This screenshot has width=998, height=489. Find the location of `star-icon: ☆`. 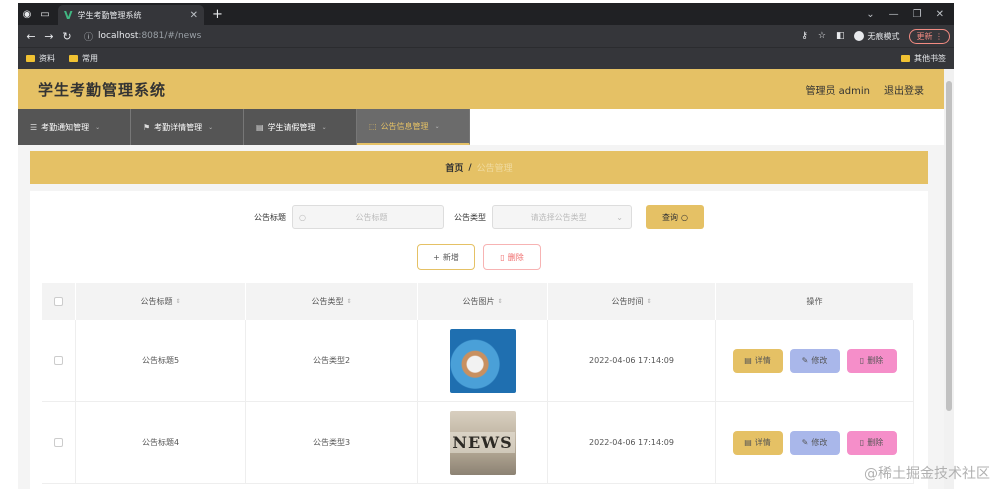

star-icon: ☆ is located at coordinates (822, 36).